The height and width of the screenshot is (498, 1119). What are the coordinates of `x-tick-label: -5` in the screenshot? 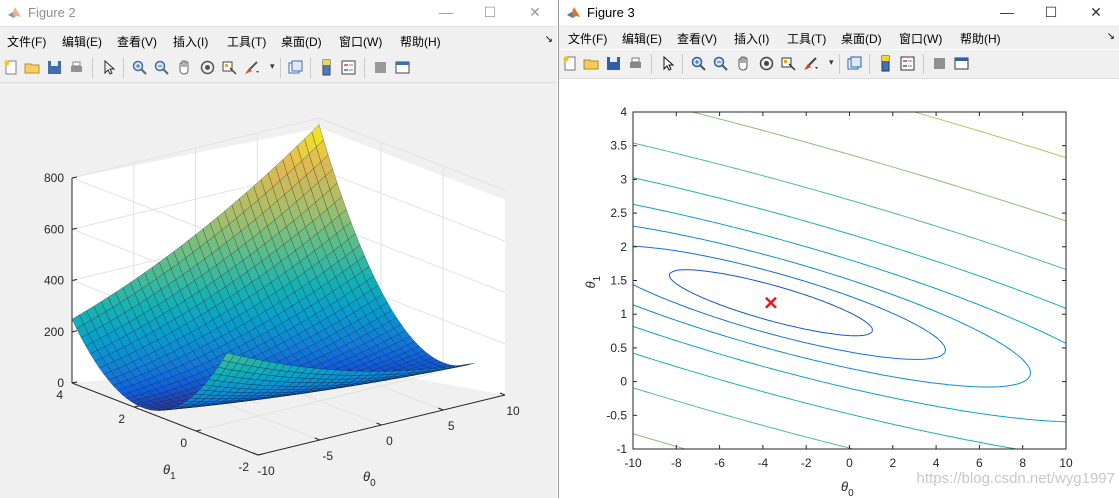 It's located at (327, 456).